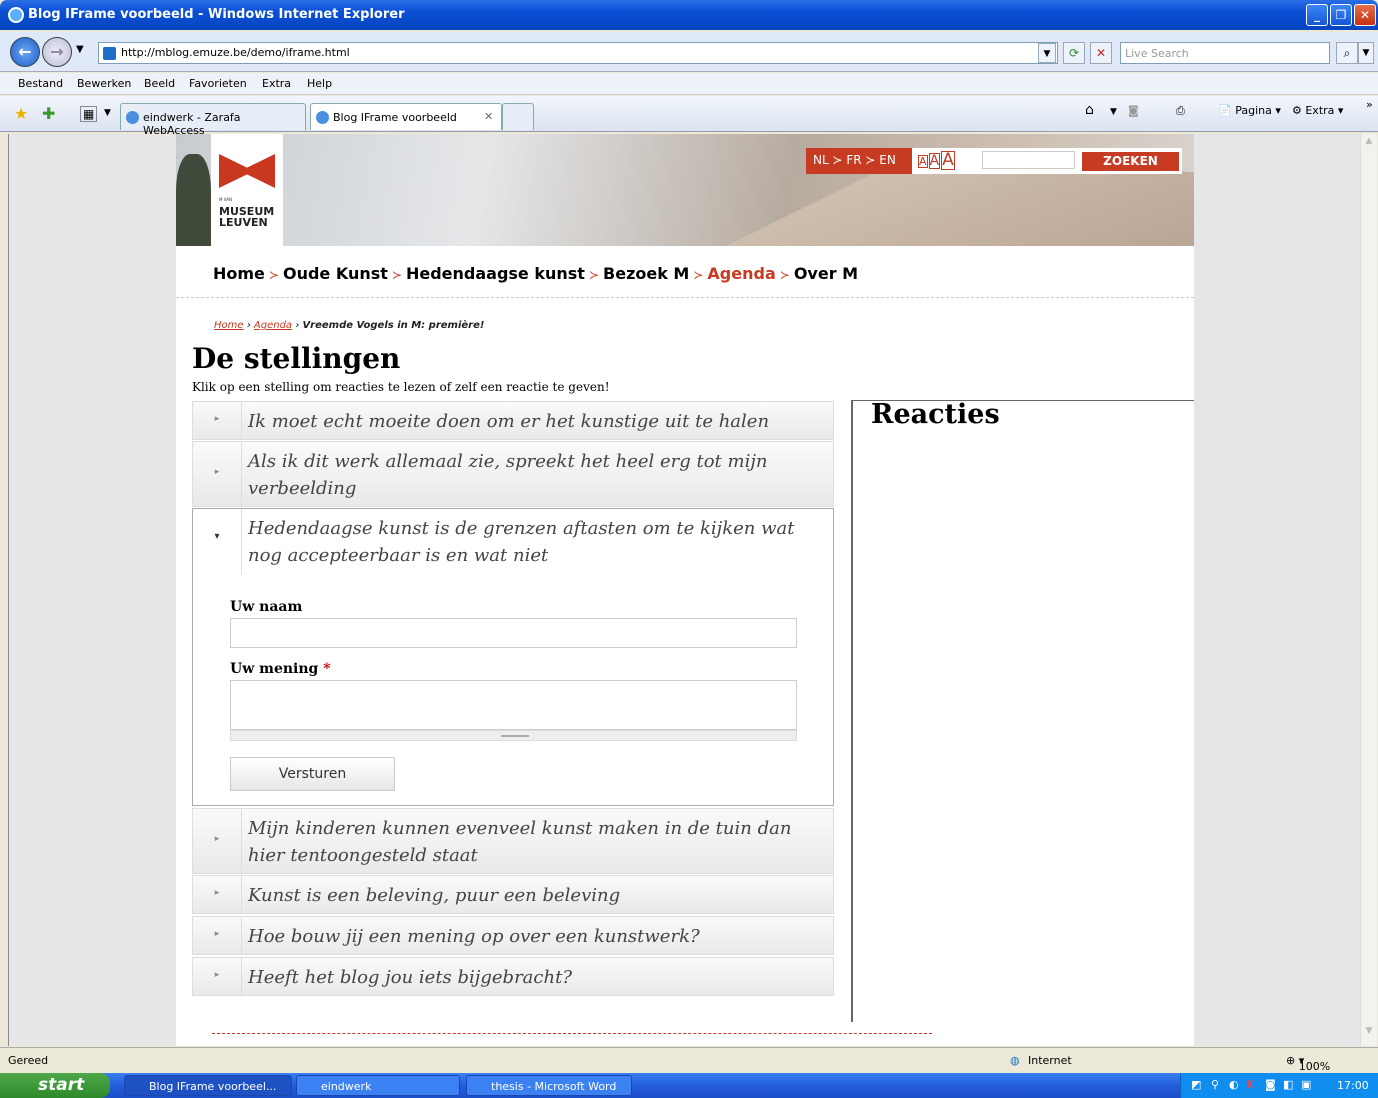  I want to click on tab-zarafa: eindwerk - Zarafa WebAccess, so click(213, 120).